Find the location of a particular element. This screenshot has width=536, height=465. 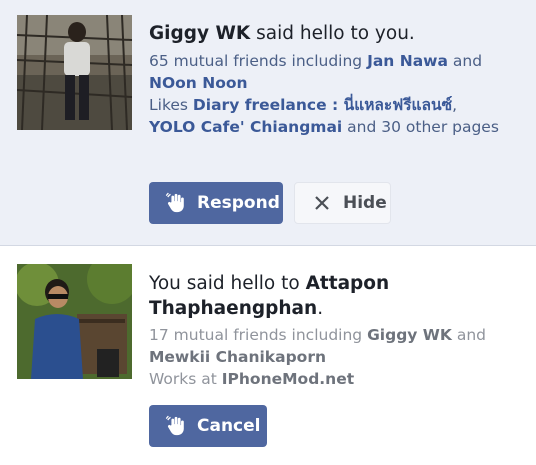

mutual-friend-link: NOon Noon is located at coordinates (198, 83).